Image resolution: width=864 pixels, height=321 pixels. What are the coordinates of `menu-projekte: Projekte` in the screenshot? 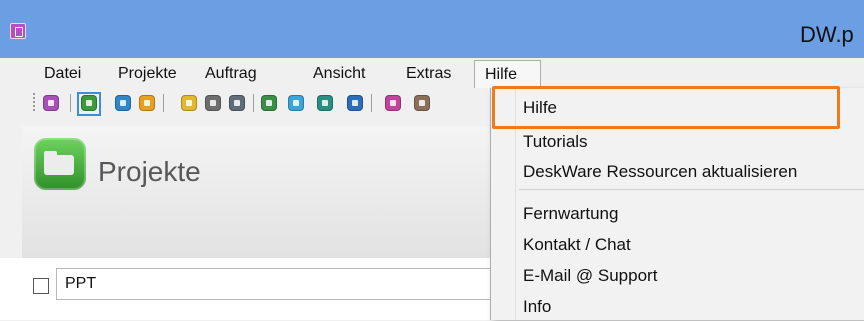 It's located at (147, 74).